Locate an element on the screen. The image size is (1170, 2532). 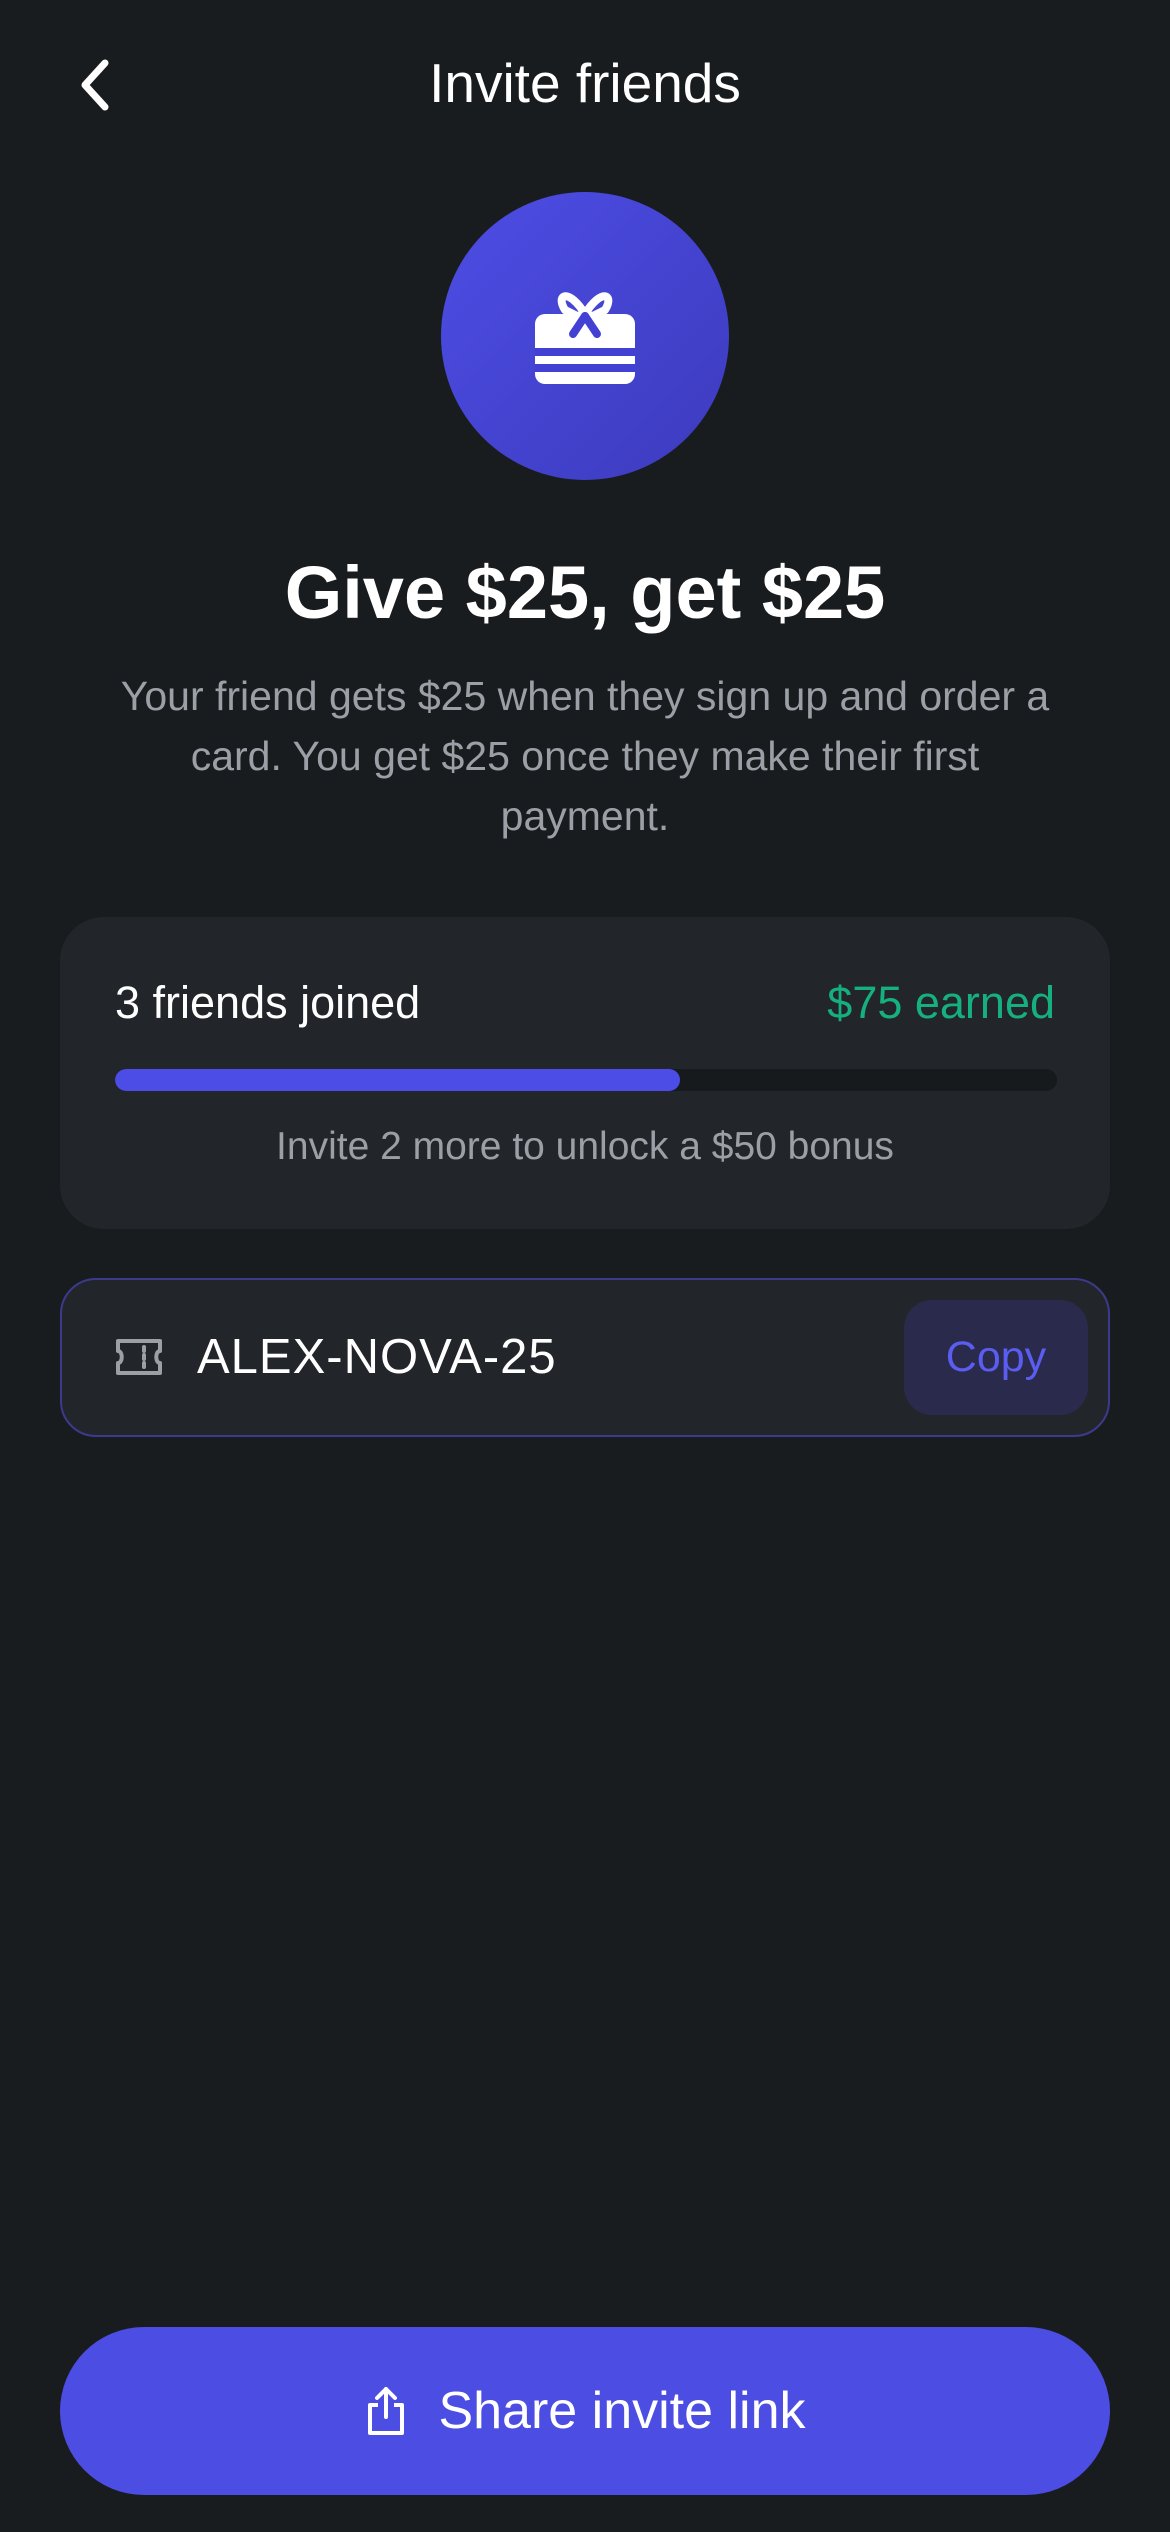
progress-bar-fill is located at coordinates (398, 1080).